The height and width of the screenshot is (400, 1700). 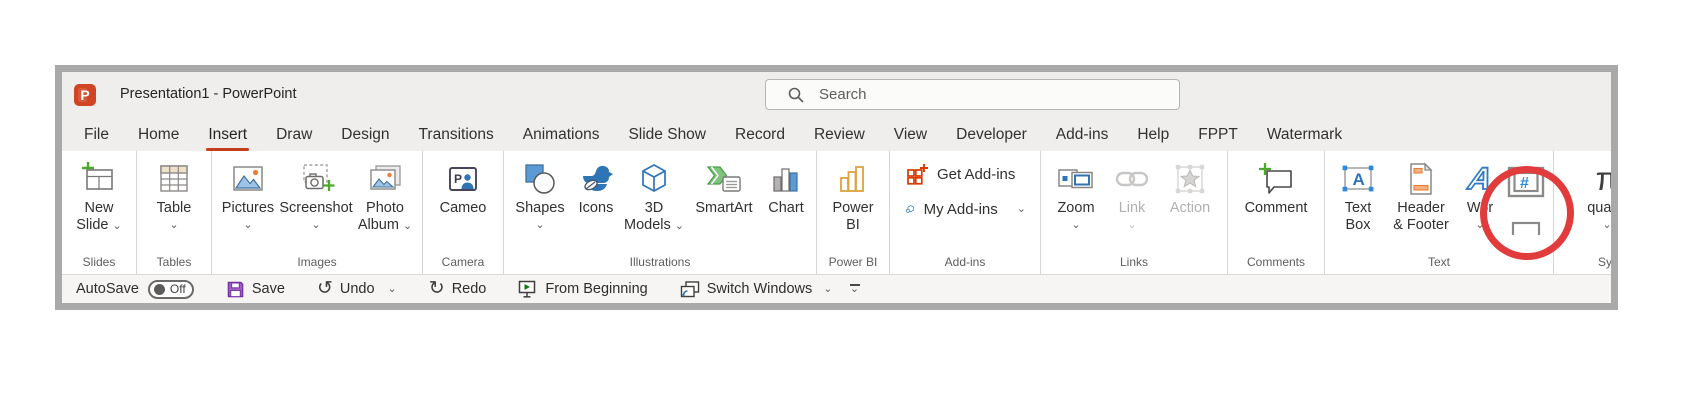 I want to click on tab-animations: Animations, so click(x=561, y=135).